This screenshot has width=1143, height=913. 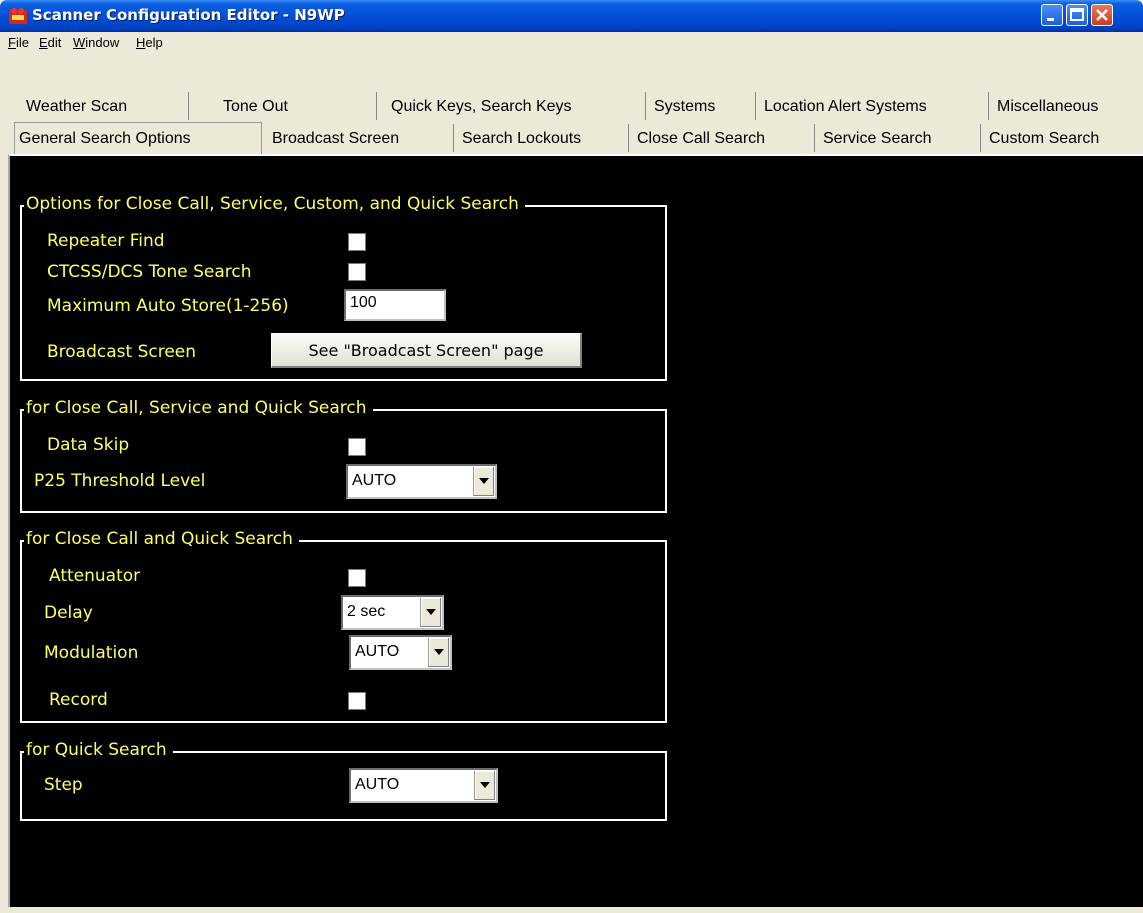 I want to click on group-quick-search: for Quick Search Step AUTO, so click(x=343, y=780).